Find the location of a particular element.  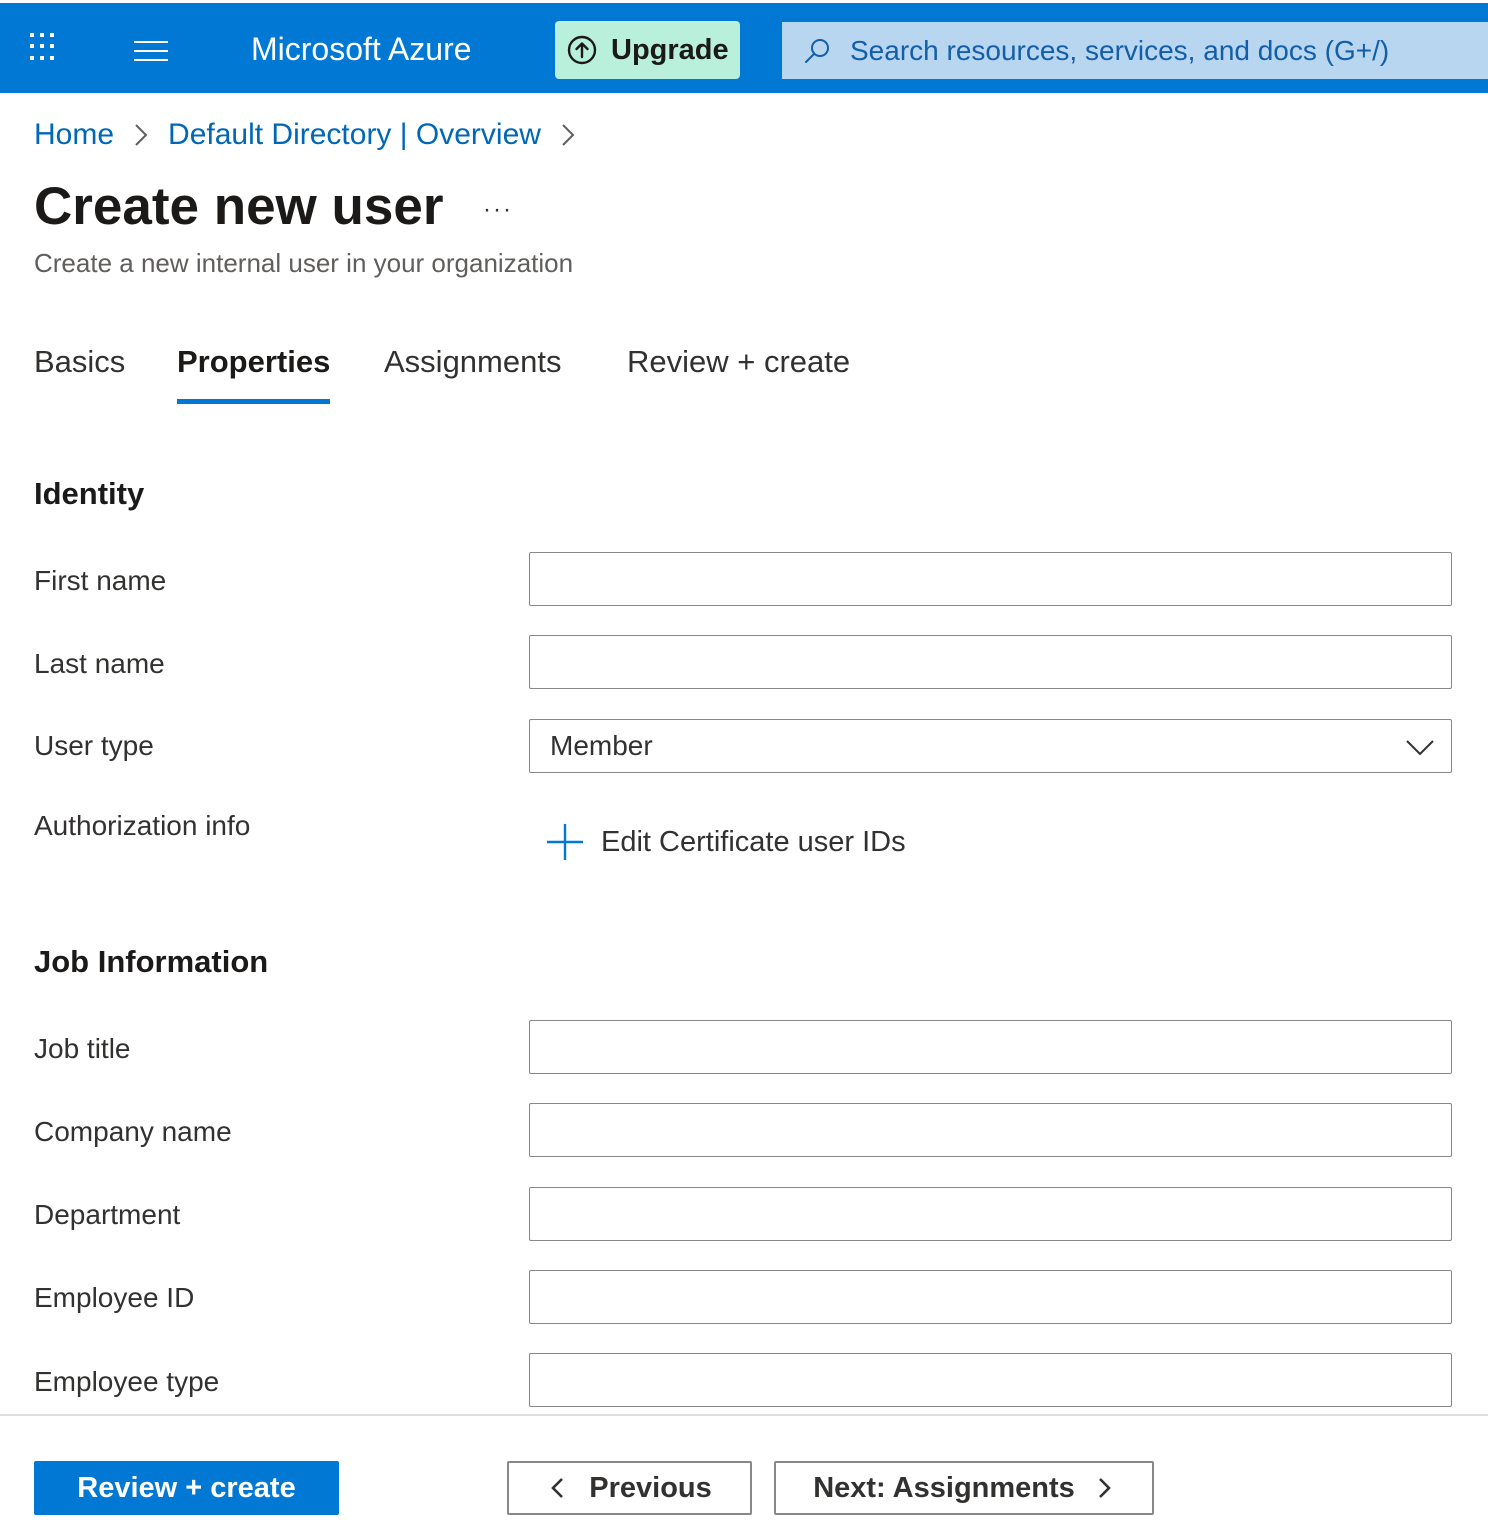

next-button-label: Next: Assignments is located at coordinates (944, 1487).